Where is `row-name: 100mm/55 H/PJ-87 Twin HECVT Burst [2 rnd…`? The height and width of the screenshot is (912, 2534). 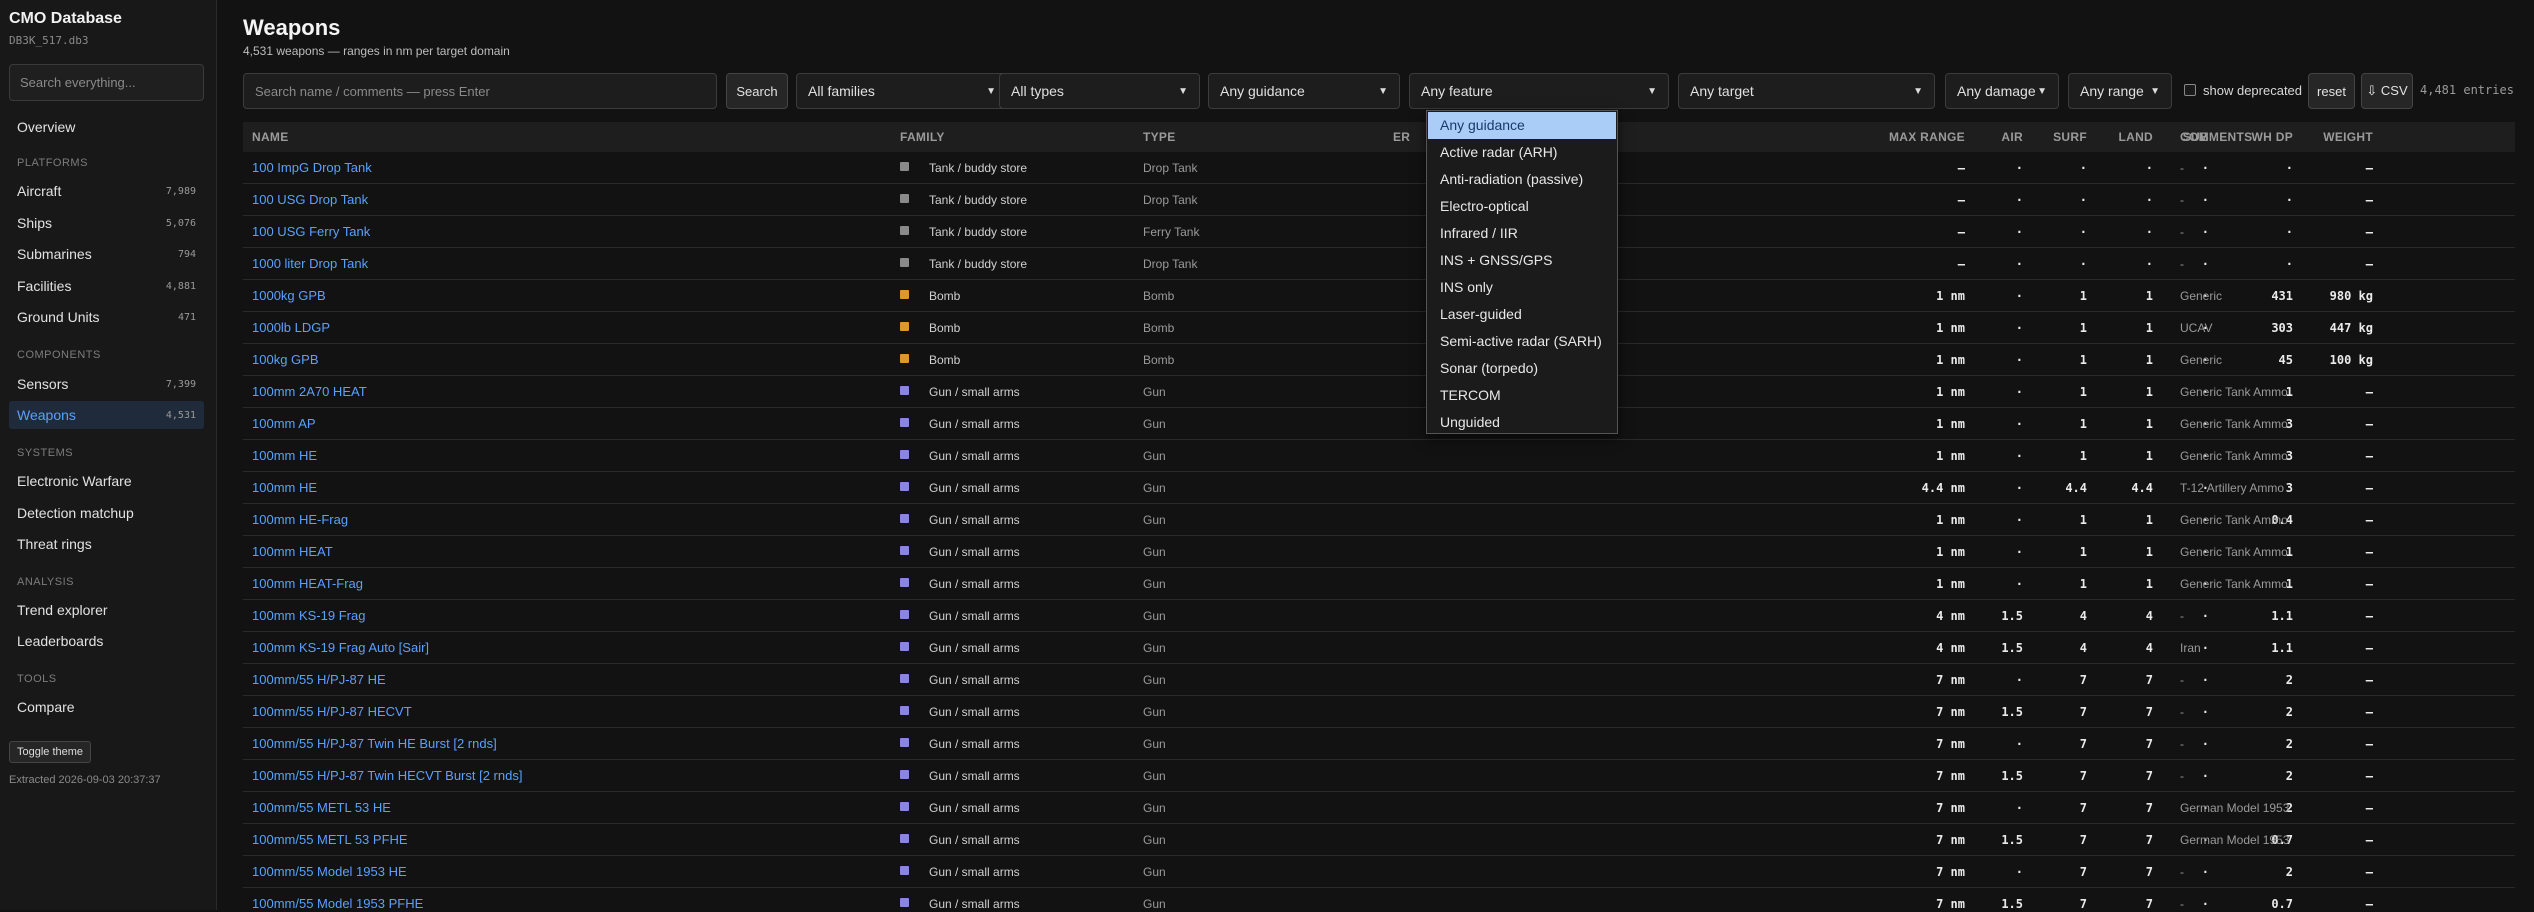 row-name: 100mm/55 H/PJ-87 Twin HECVT Burst [2 rnd… is located at coordinates (387, 776).